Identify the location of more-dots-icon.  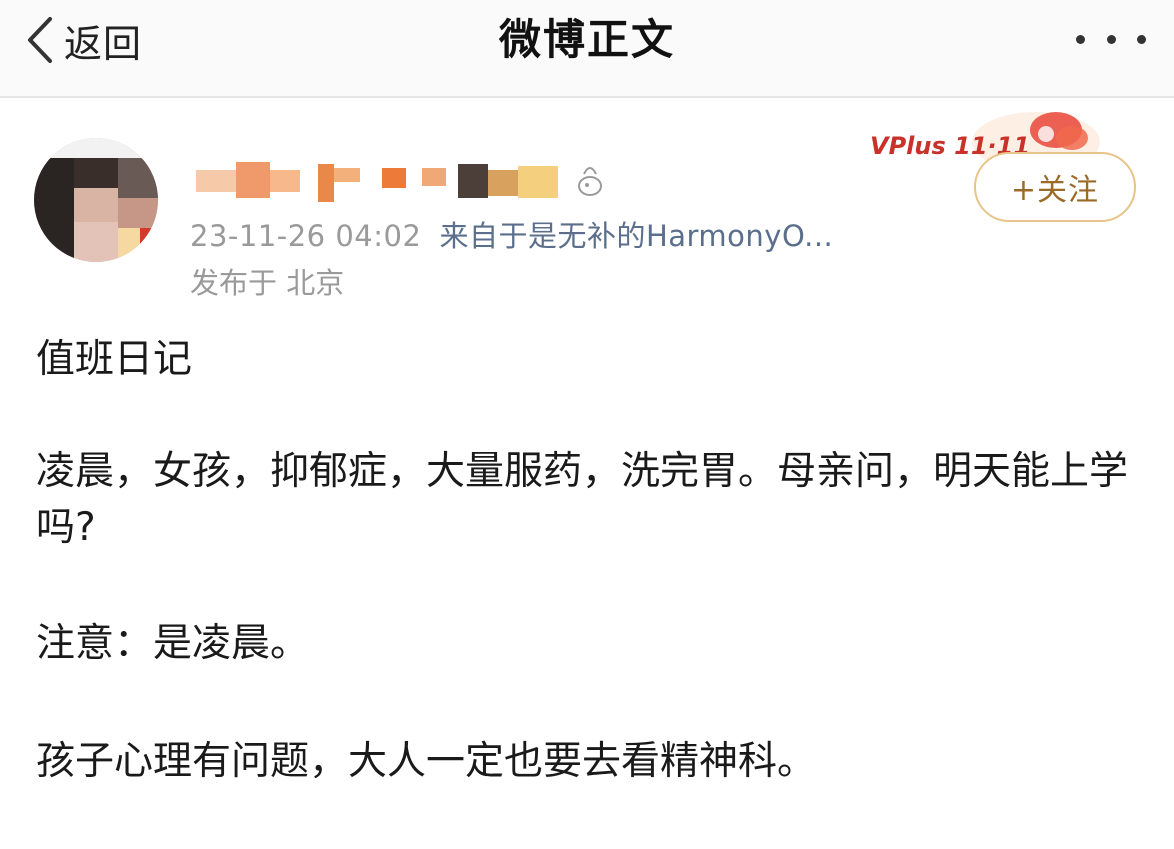
(1080, 39).